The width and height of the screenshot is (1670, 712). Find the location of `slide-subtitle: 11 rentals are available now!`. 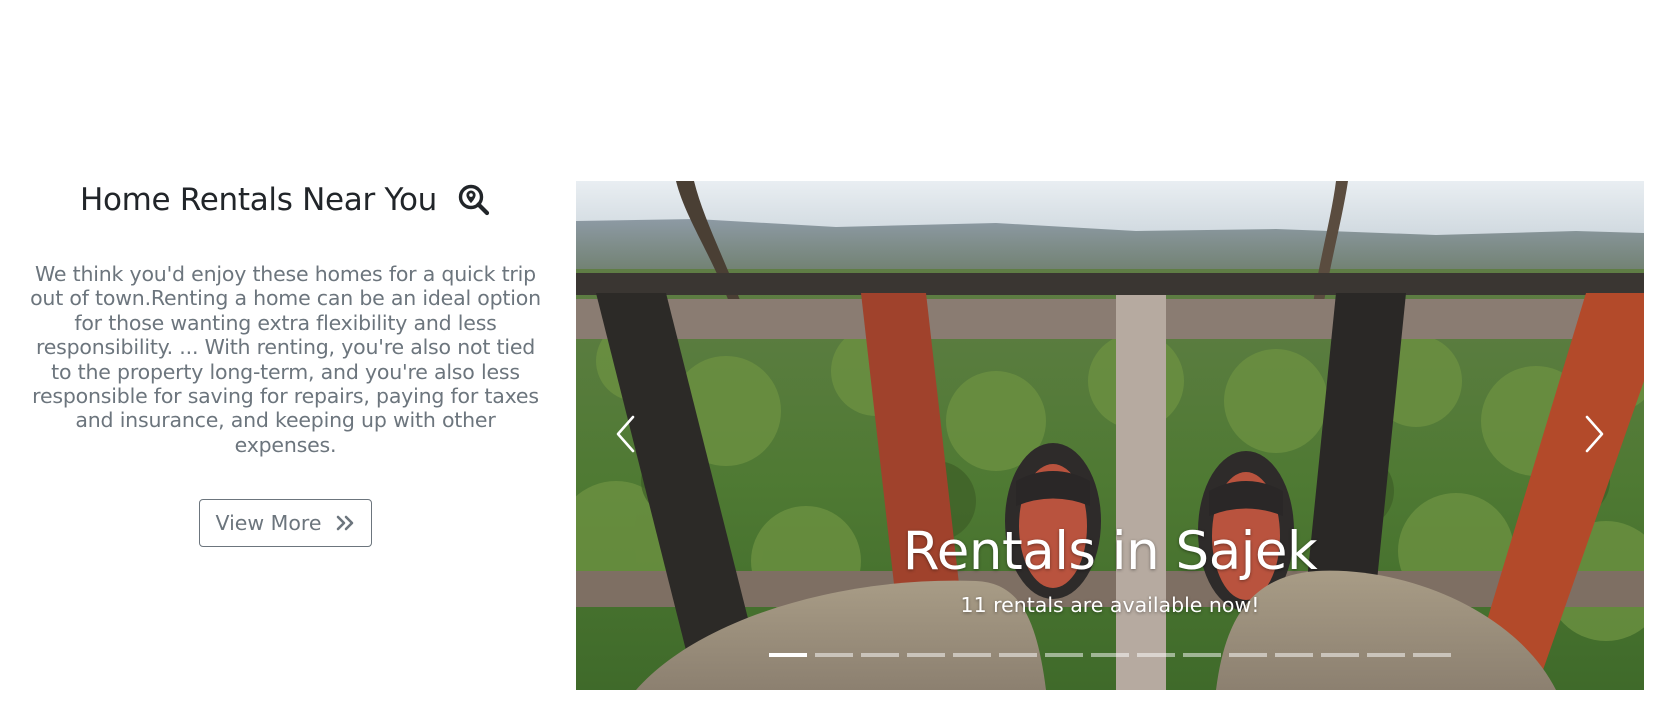

slide-subtitle: 11 rentals are available now! is located at coordinates (1110, 605).